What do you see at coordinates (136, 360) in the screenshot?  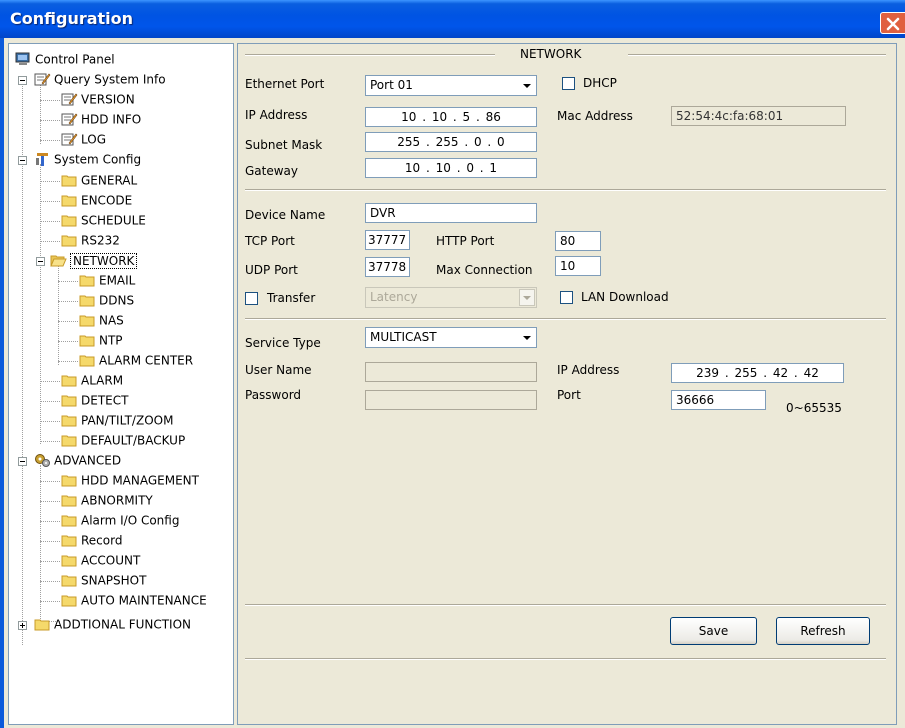 I see `tree-item-alarm-center: ALARM CENTER` at bounding box center [136, 360].